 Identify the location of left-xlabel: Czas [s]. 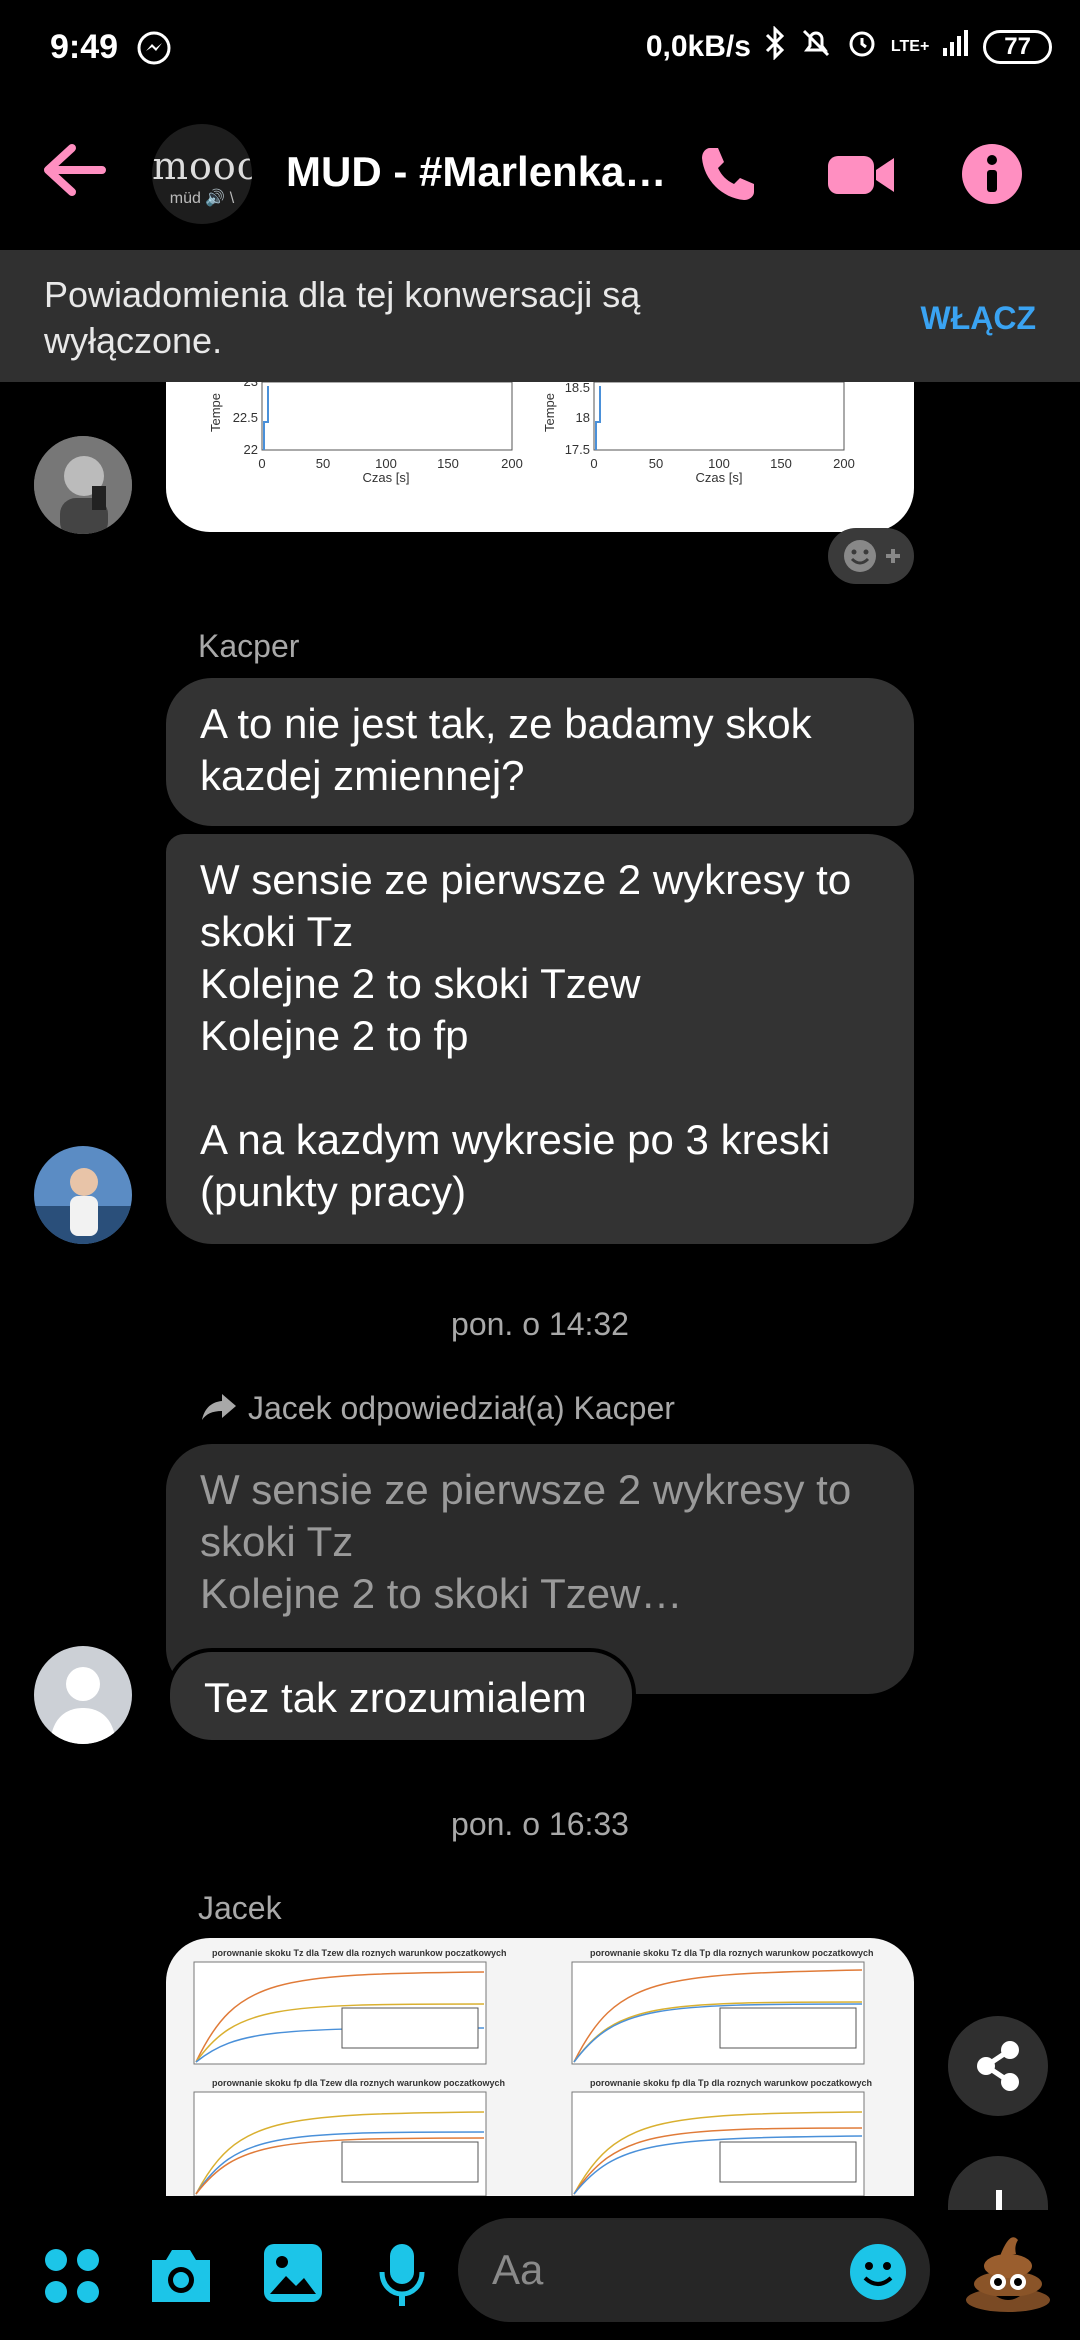
(386, 477).